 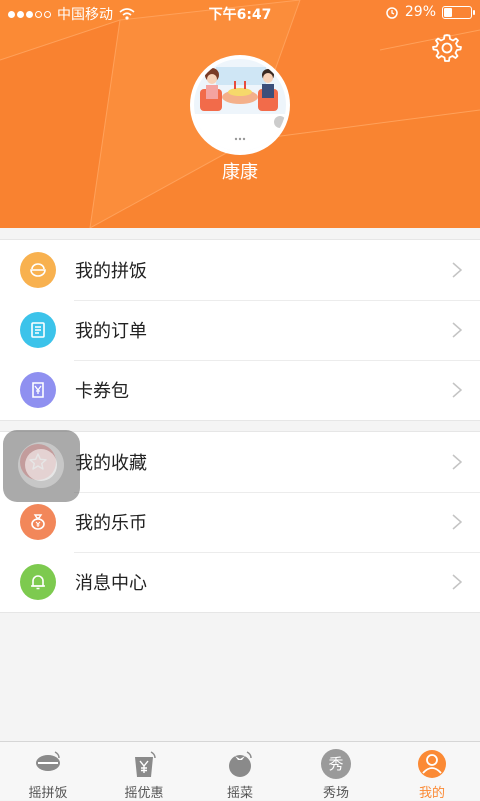 What do you see at coordinates (38, 270) in the screenshot?
I see `bowl-icon` at bounding box center [38, 270].